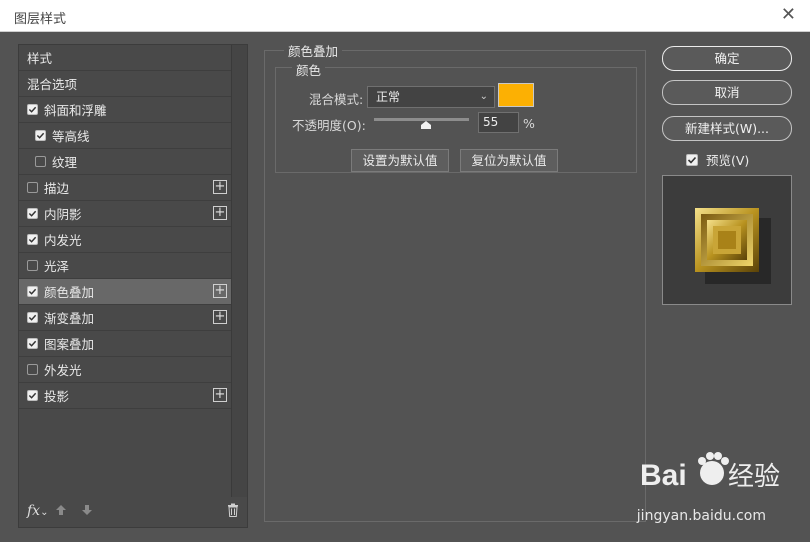 This screenshot has width=810, height=542. I want to click on style-list-item: 颜色叠加 +, so click(125, 292).